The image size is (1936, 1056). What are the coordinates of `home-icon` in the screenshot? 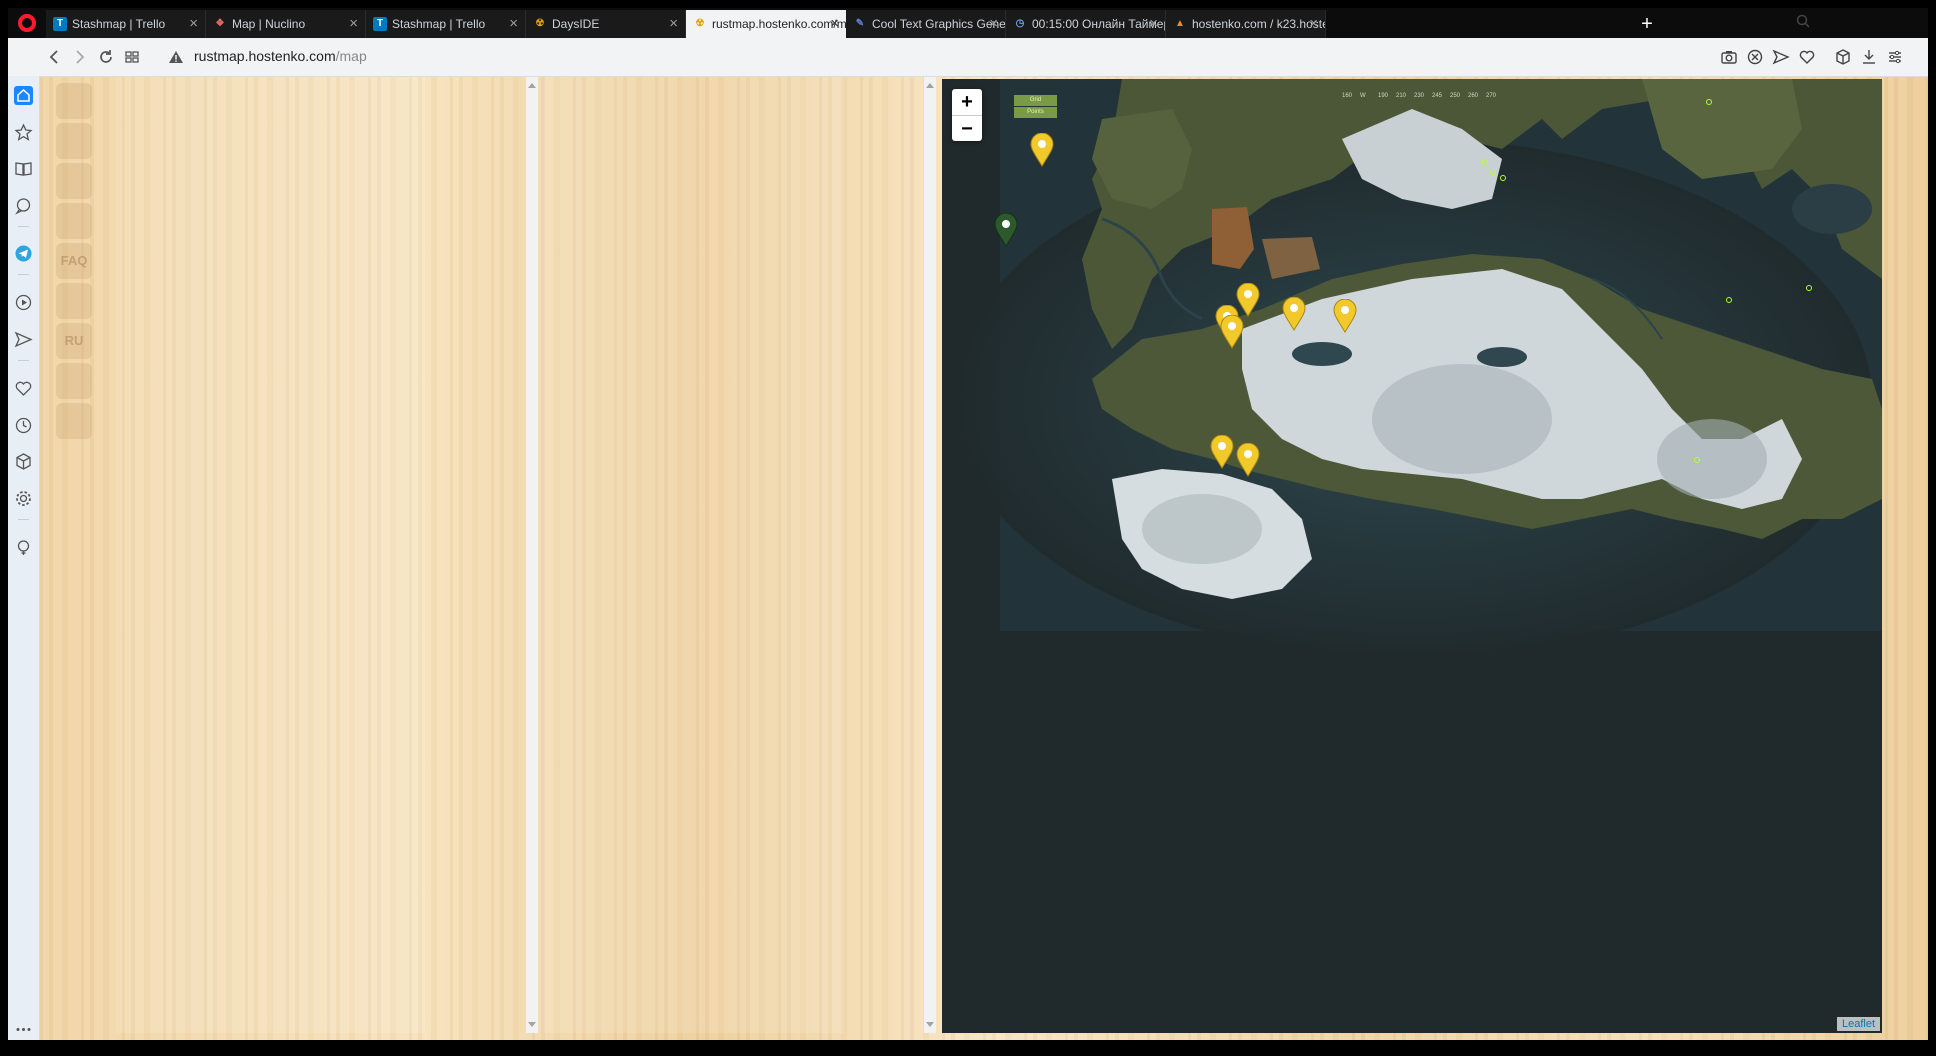 It's located at (23, 95).